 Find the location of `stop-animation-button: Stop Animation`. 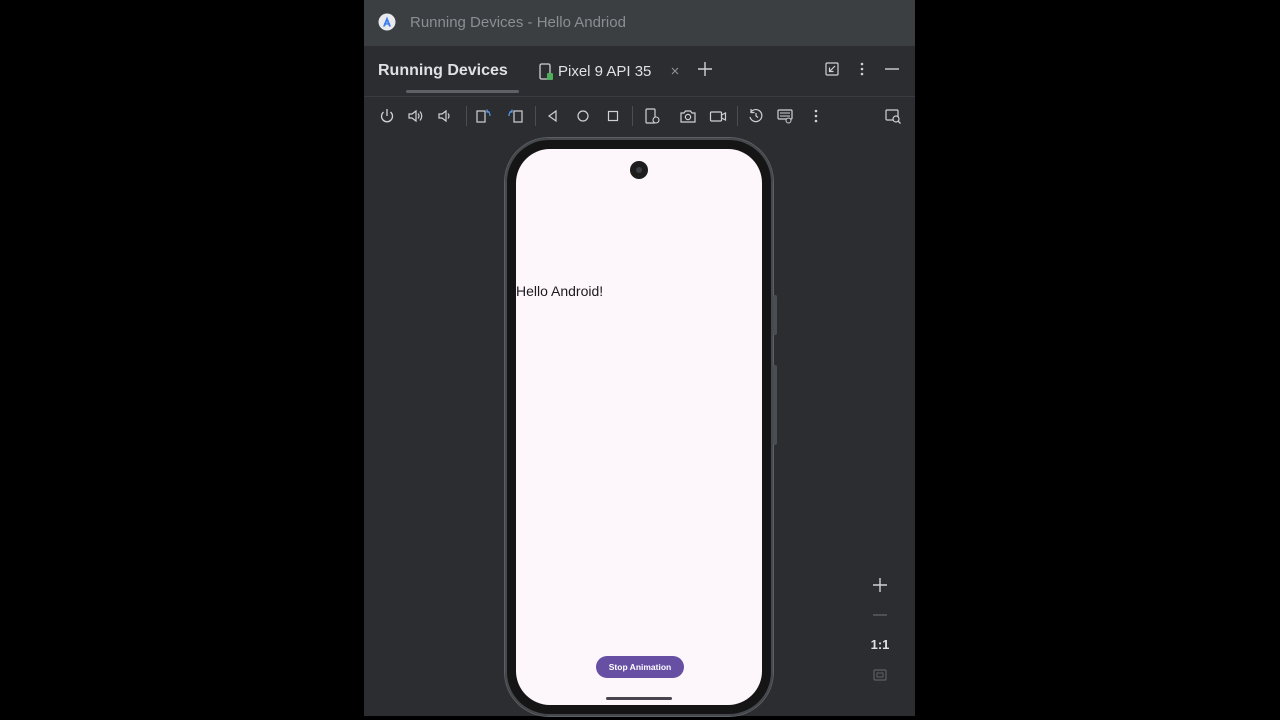

stop-animation-button: Stop Animation is located at coordinates (640, 667).